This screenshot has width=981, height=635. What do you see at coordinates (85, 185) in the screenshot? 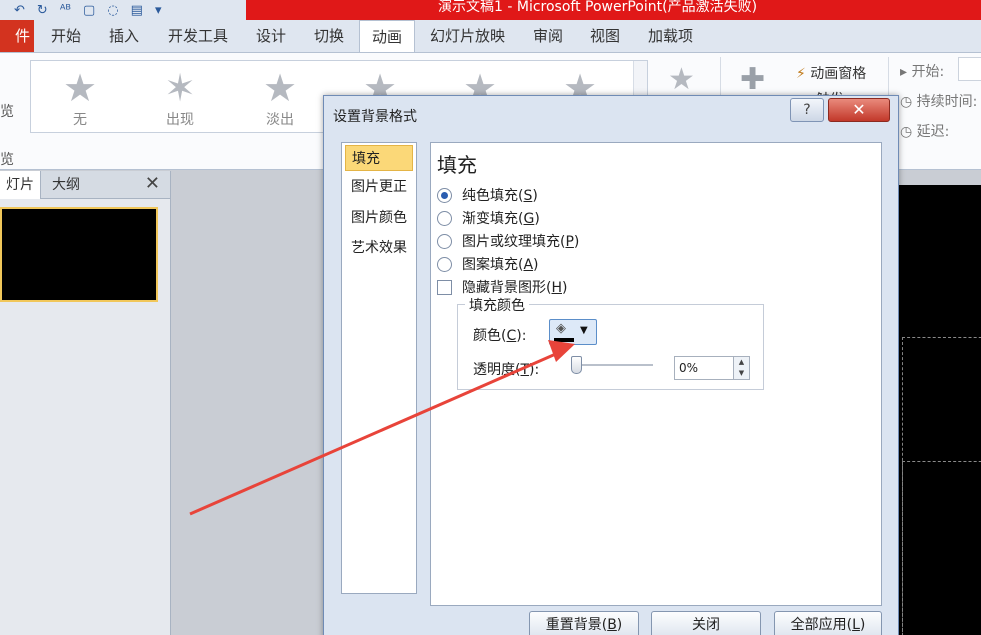
I see `pane-tabs: 灯片 大纲 ✕` at bounding box center [85, 185].